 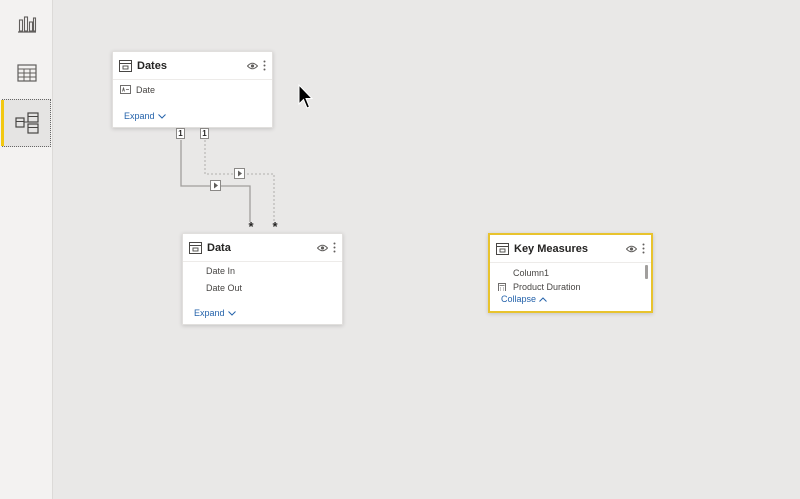 What do you see at coordinates (262, 270) in the screenshot?
I see `field-row: Date In` at bounding box center [262, 270].